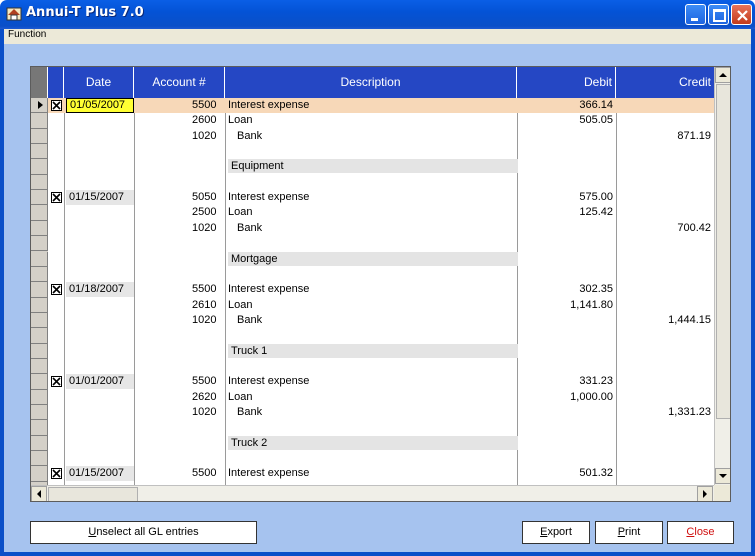  Describe the element at coordinates (381, 443) in the screenshot. I see `category-row: Truck 2` at that location.